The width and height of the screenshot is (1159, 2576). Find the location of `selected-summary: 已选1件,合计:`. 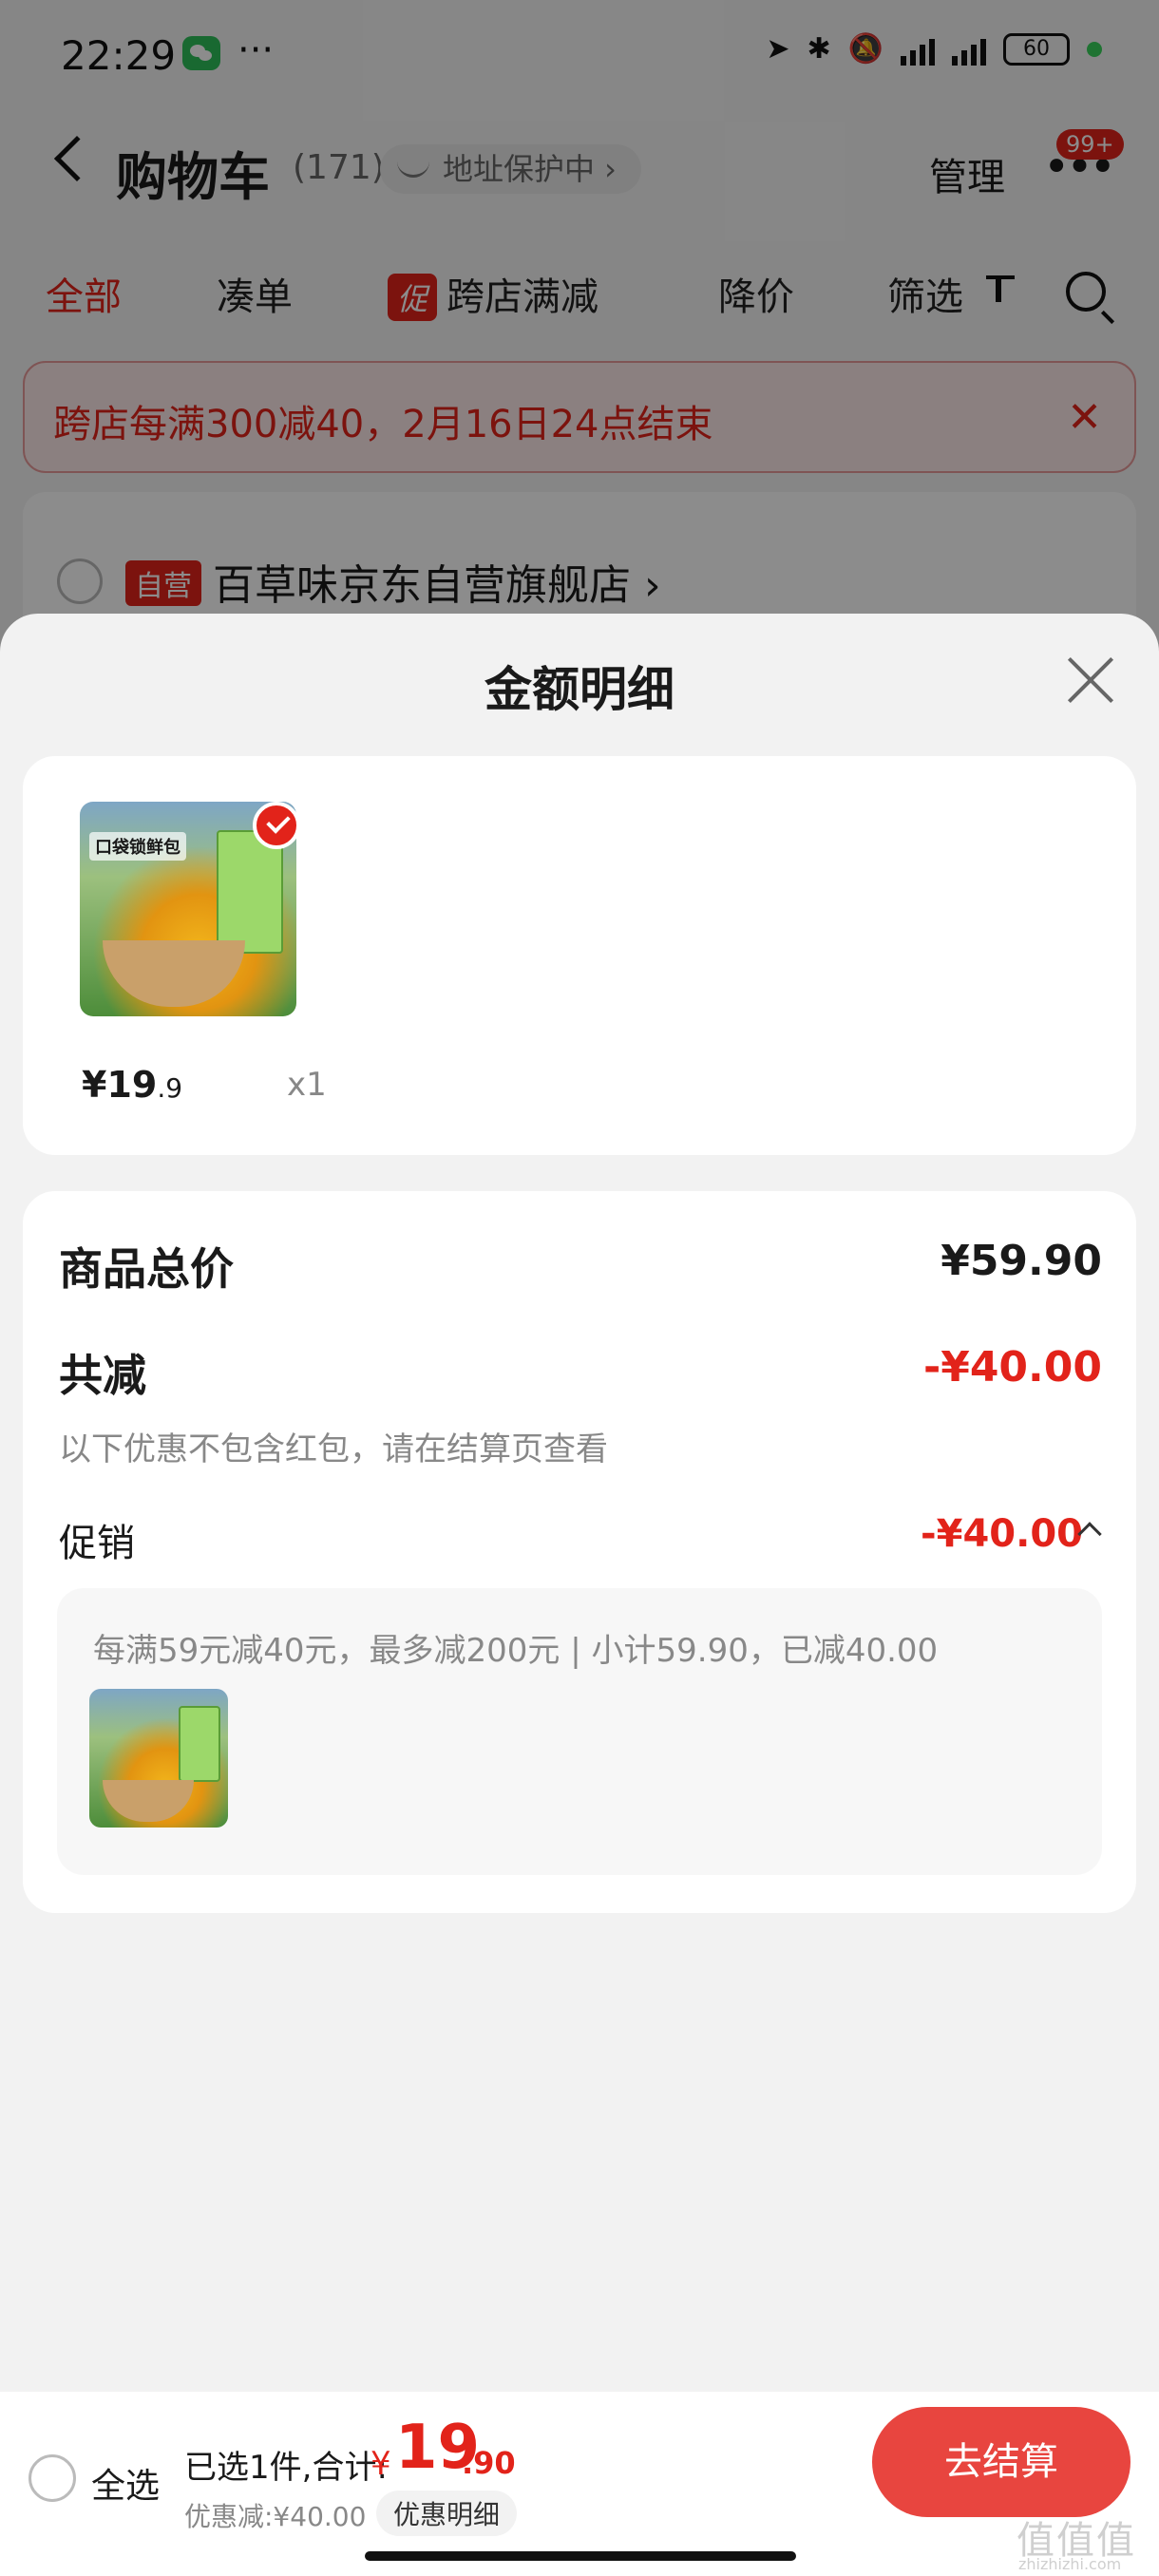

selected-summary: 已选1件,合计: is located at coordinates (286, 2468).